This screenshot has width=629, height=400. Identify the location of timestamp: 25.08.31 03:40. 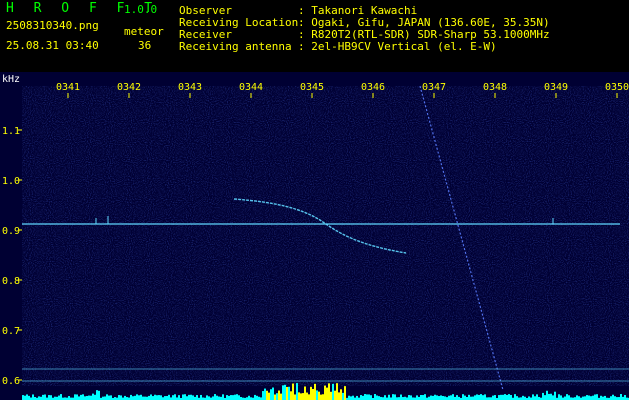
(52, 45).